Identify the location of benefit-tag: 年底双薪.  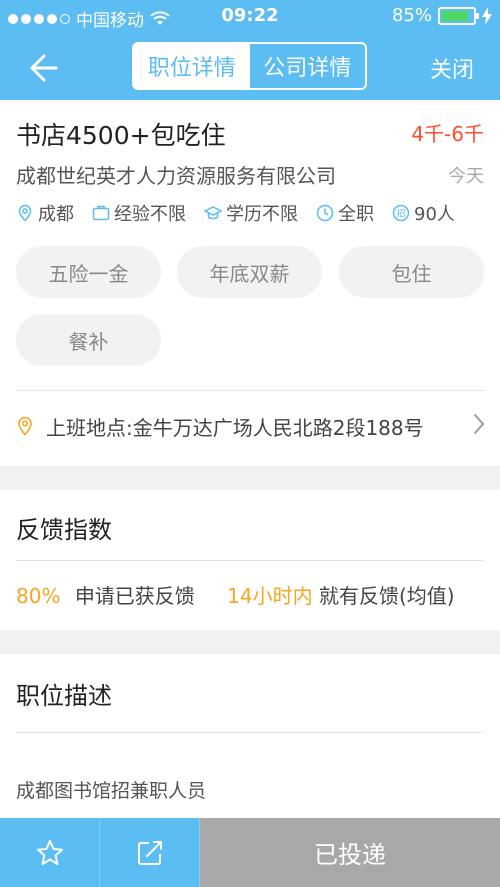
(249, 272).